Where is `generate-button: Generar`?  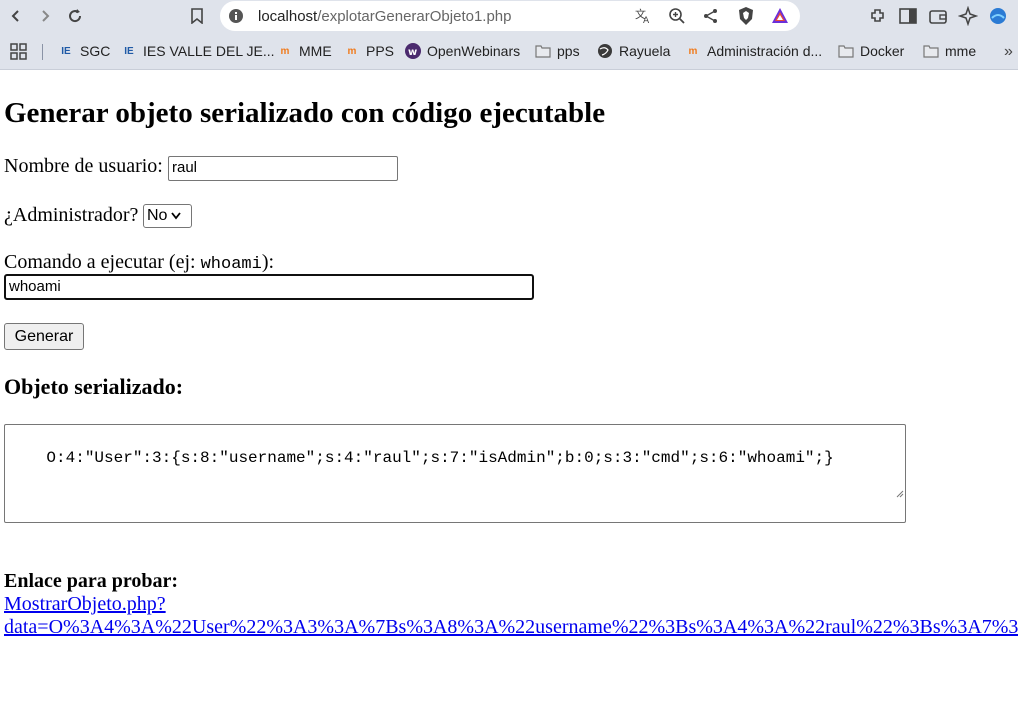 generate-button: Generar is located at coordinates (44, 336).